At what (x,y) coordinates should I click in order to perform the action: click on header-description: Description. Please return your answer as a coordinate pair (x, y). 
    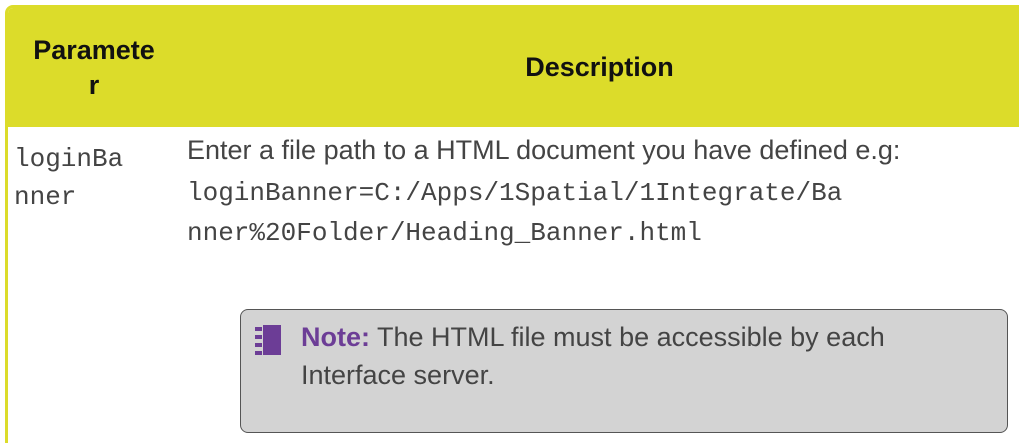
    Looking at the image, I should click on (599, 67).